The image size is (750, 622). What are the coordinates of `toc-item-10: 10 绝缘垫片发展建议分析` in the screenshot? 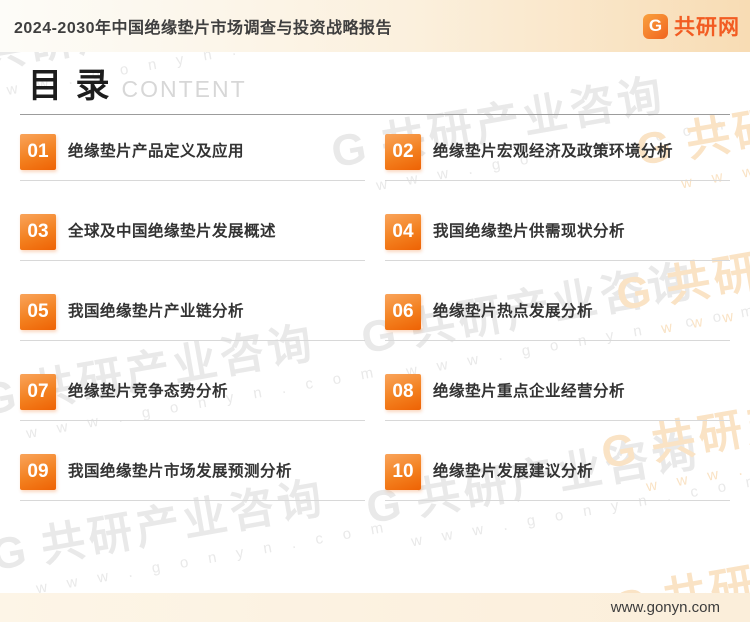 It's located at (557, 477).